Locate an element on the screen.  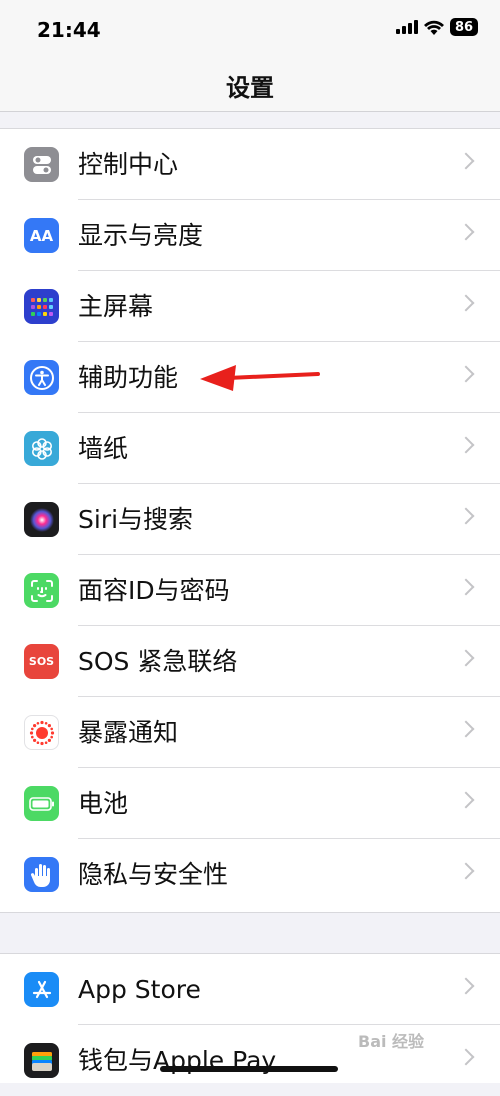
accessibility-icon is located at coordinates (41, 377).